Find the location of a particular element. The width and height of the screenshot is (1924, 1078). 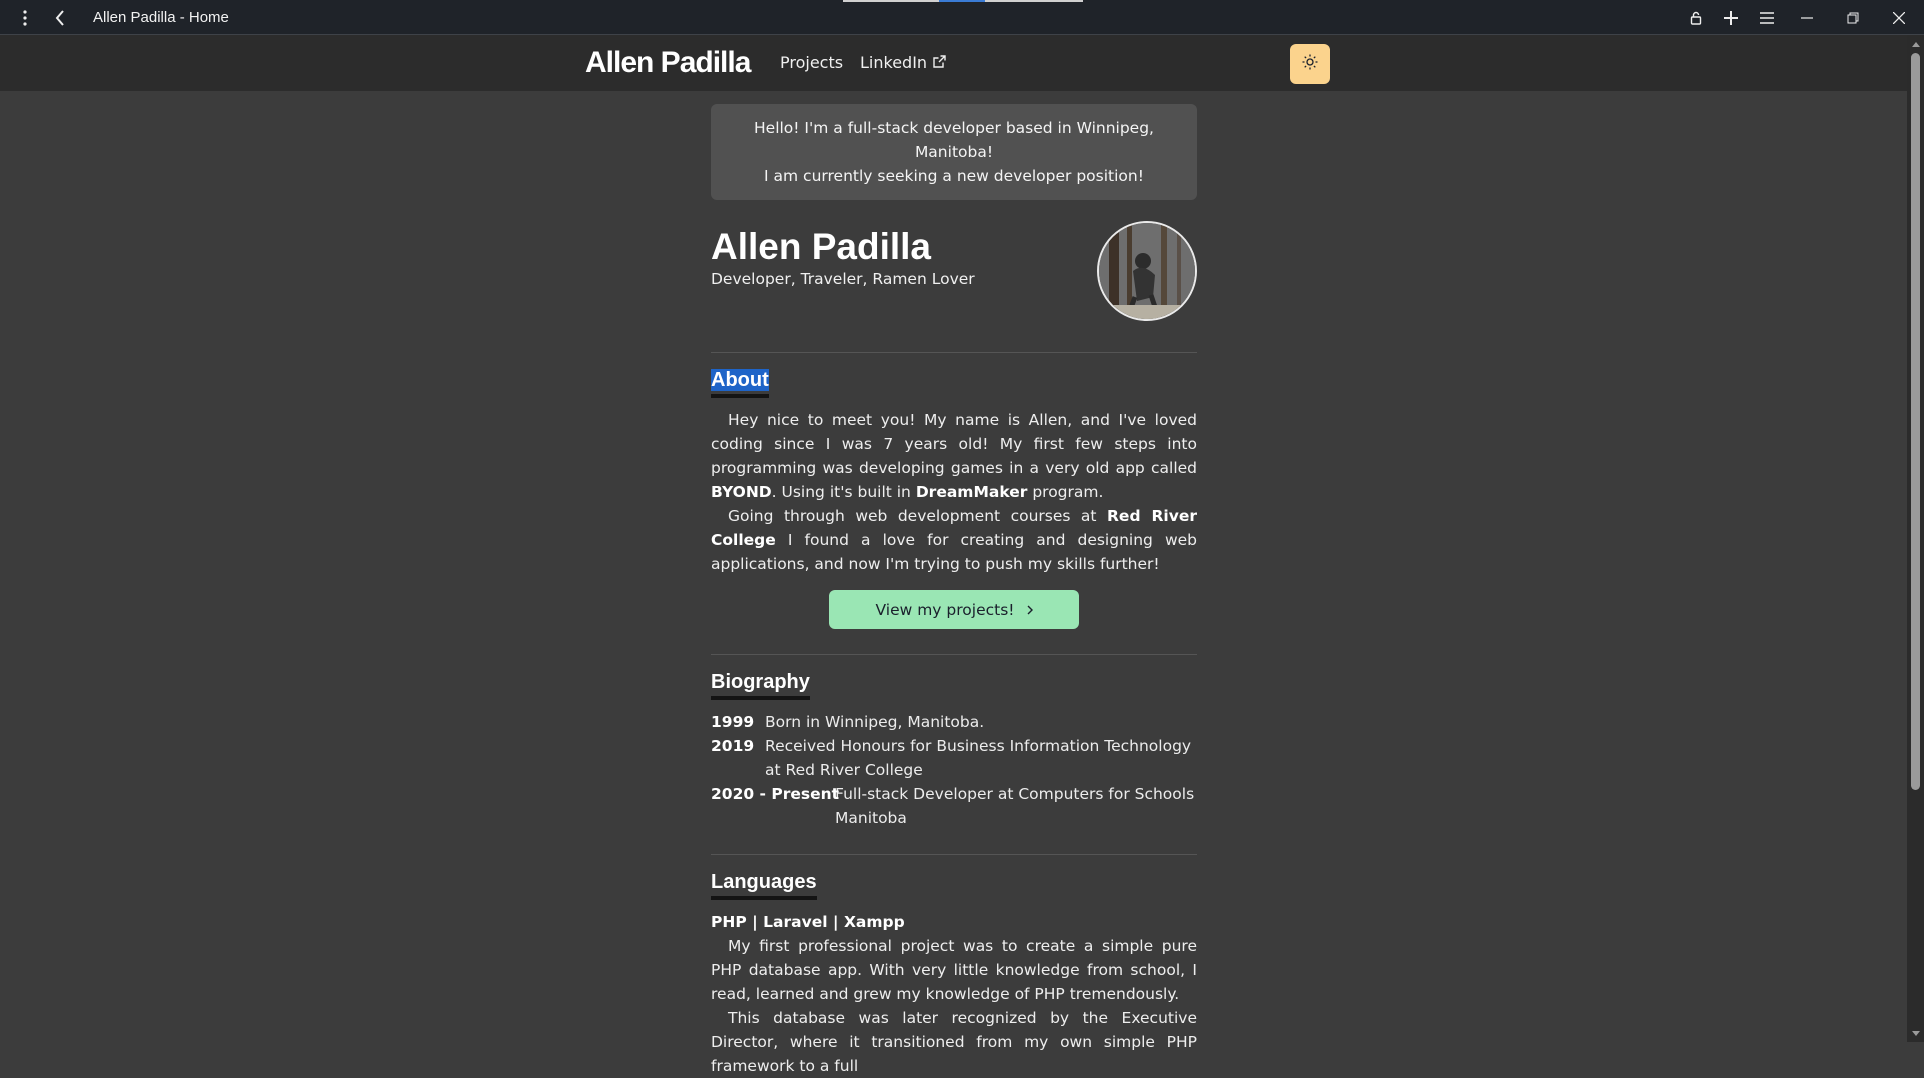

more-vertical-icon is located at coordinates (25, 17).